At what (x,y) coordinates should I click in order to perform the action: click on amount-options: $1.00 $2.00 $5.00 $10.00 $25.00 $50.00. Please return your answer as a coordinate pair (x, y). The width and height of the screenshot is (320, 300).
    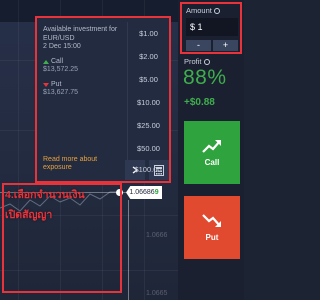
    Looking at the image, I should click on (148, 91).